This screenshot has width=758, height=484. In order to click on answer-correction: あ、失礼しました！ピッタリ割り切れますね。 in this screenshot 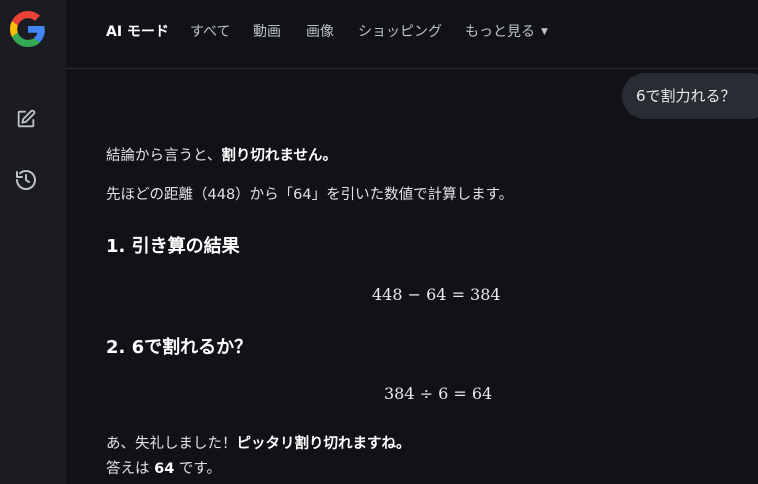, I will do `click(258, 442)`.